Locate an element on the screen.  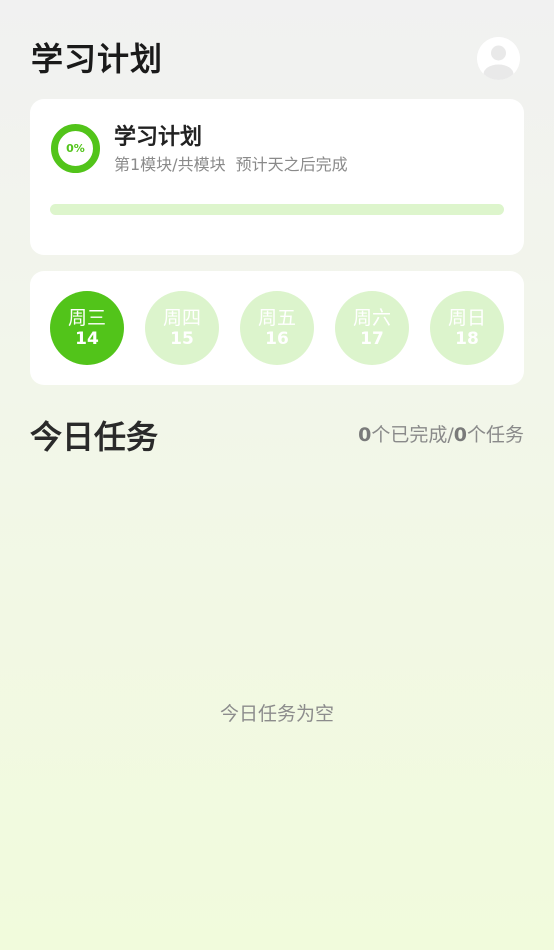
avatar-icon is located at coordinates (498, 58).